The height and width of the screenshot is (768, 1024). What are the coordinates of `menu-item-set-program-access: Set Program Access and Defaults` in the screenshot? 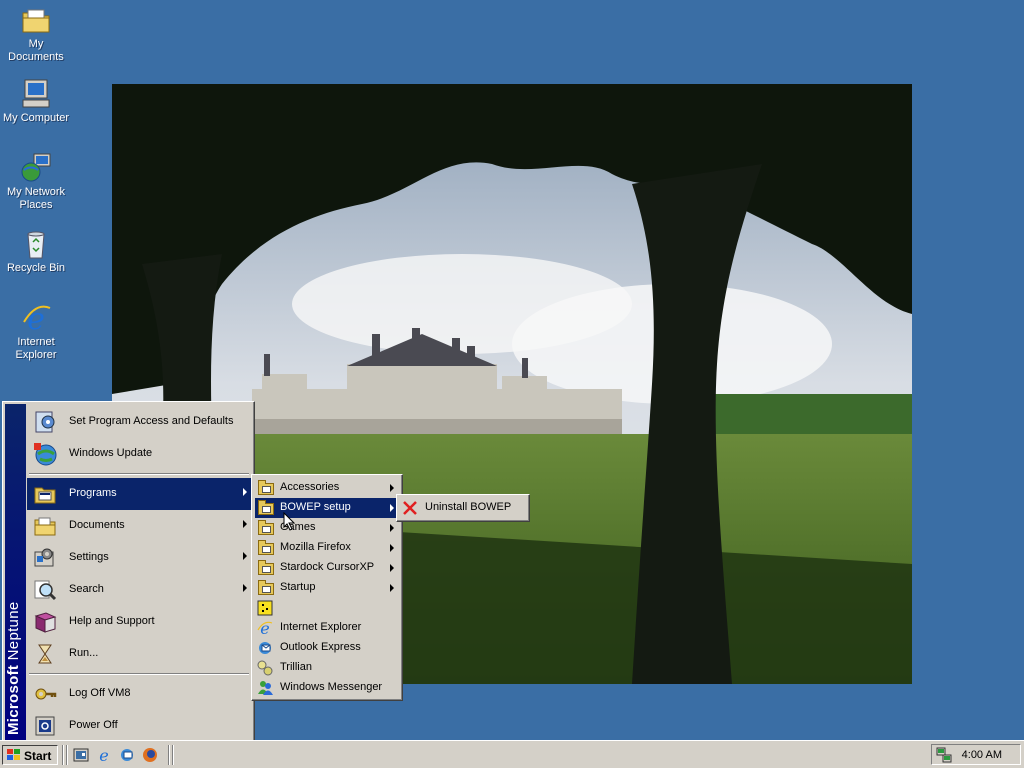 It's located at (139, 422).